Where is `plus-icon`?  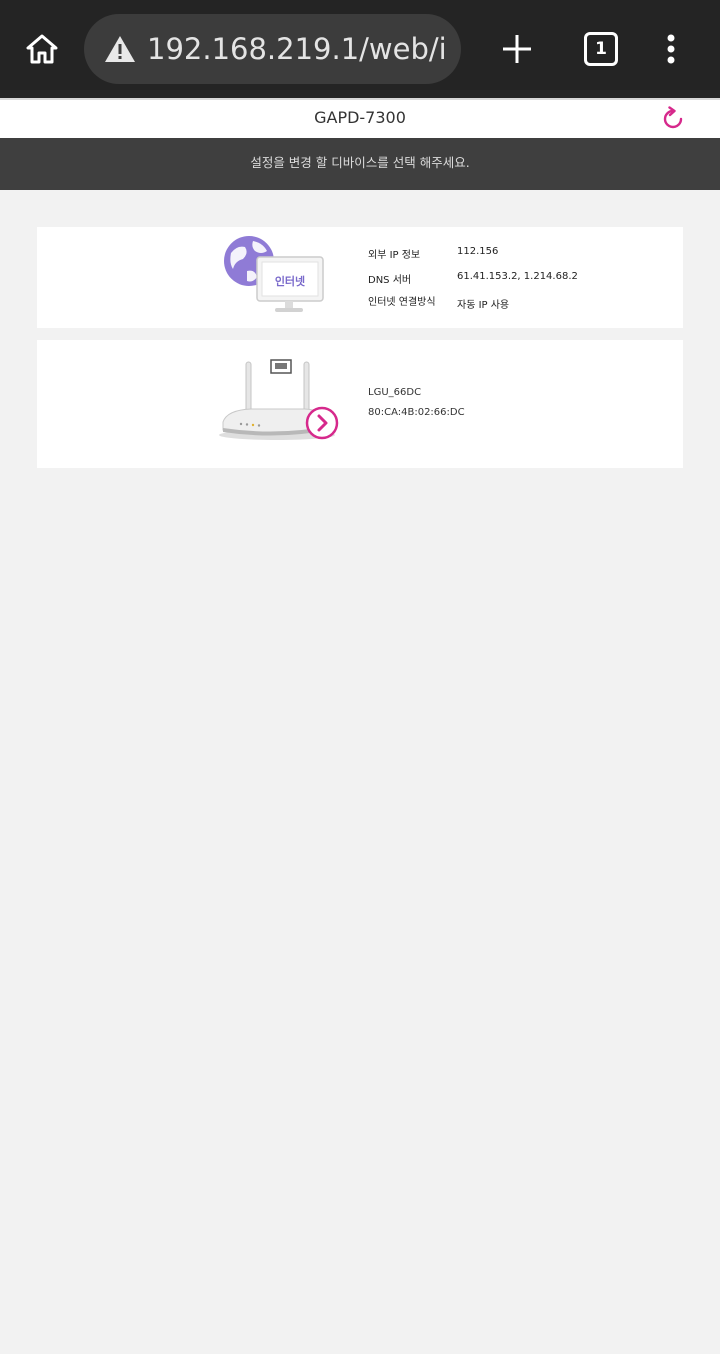
plus-icon is located at coordinates (517, 49).